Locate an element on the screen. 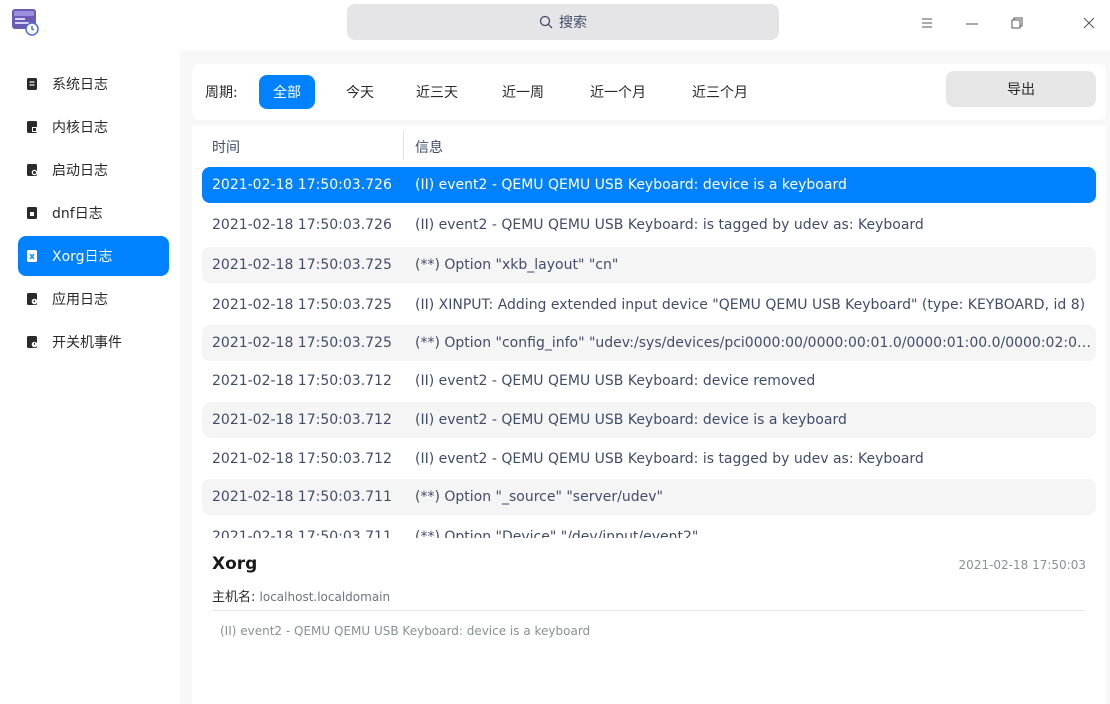 The width and height of the screenshot is (1110, 704). sidebar-item-kernel-log: 内核日志 is located at coordinates (93, 127).